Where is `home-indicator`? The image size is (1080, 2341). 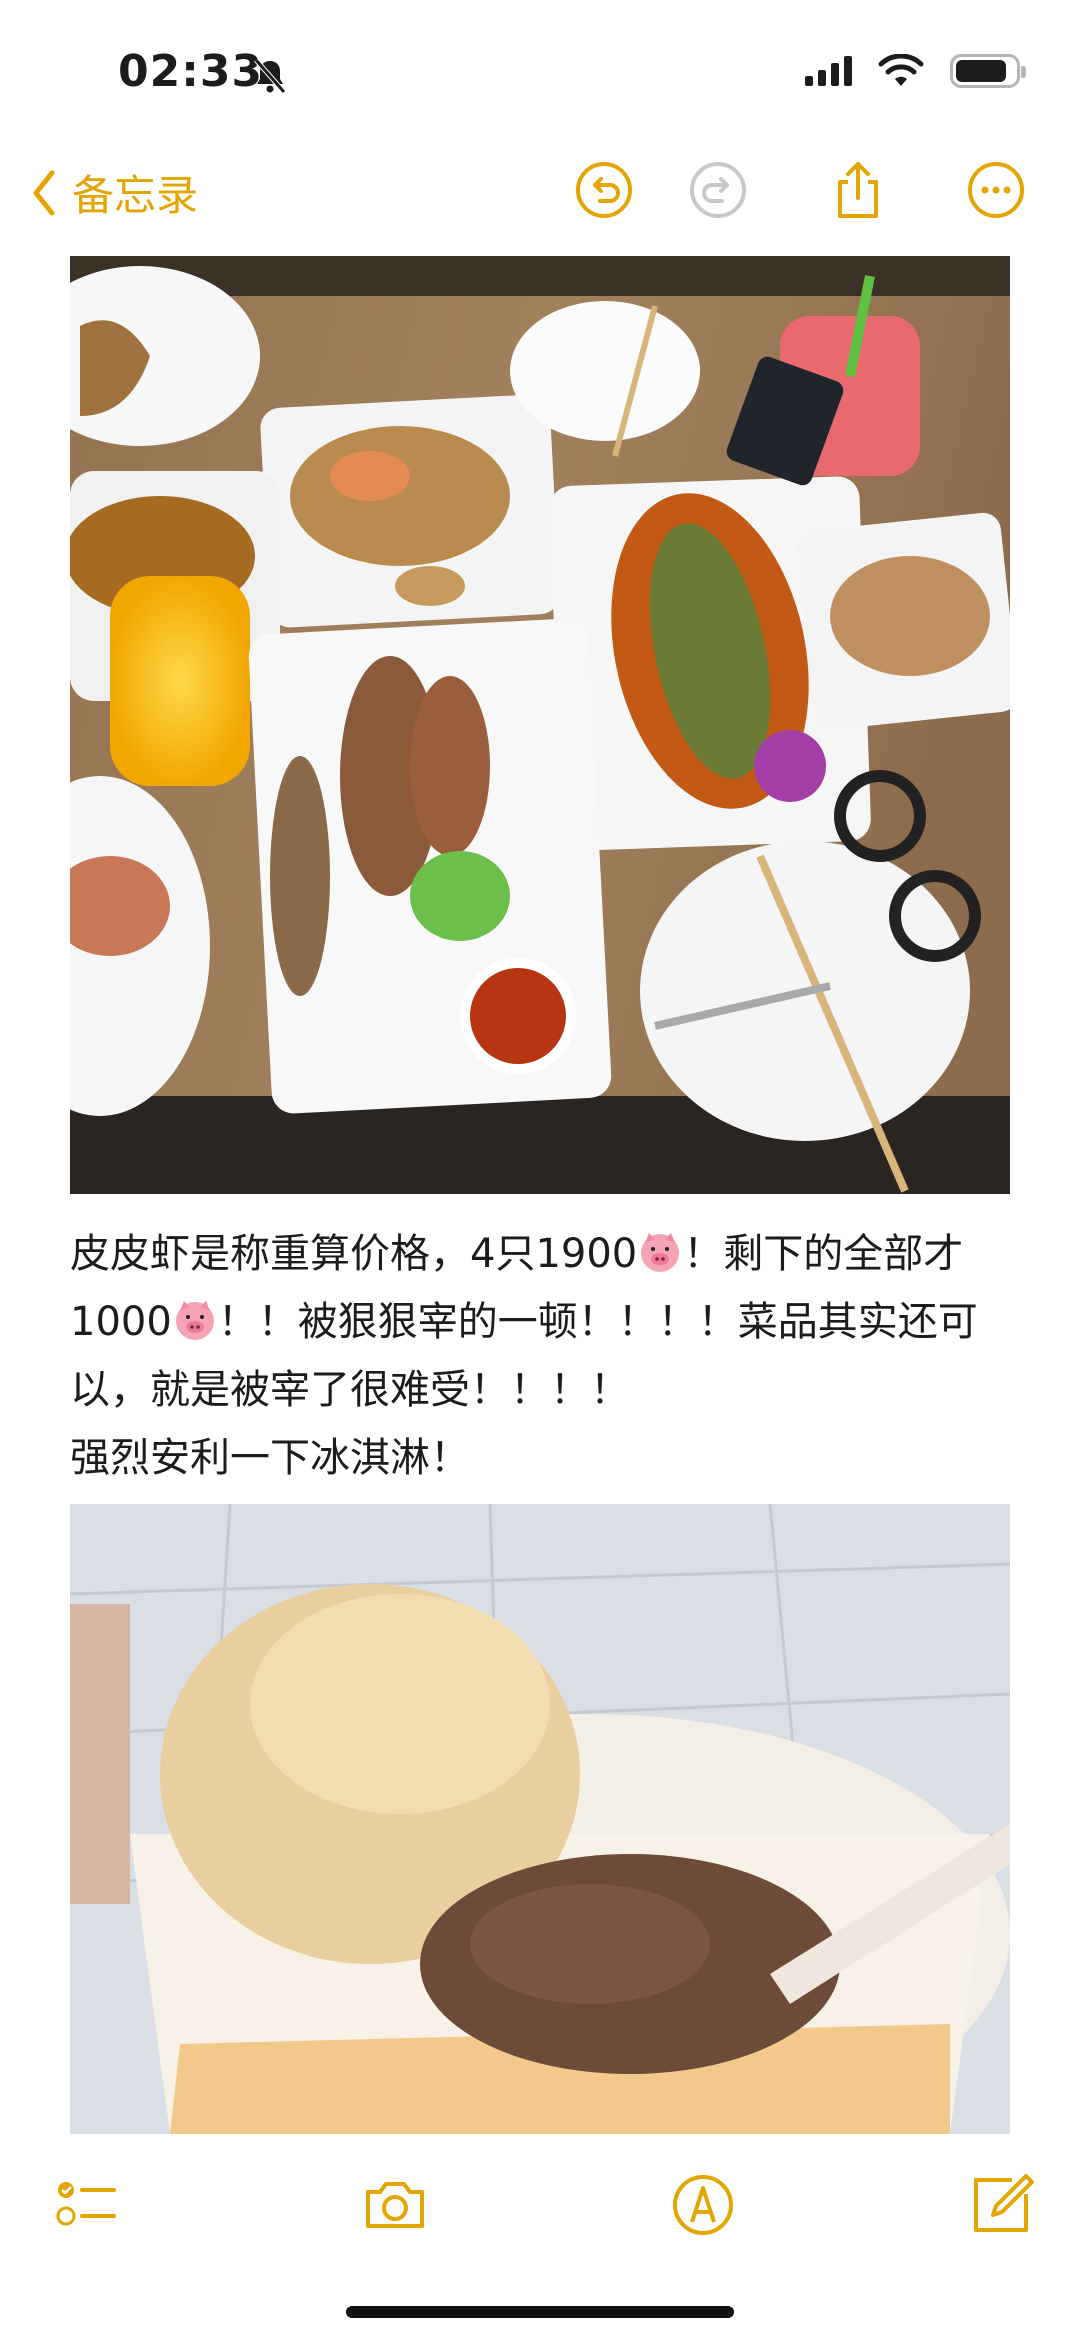 home-indicator is located at coordinates (540, 2312).